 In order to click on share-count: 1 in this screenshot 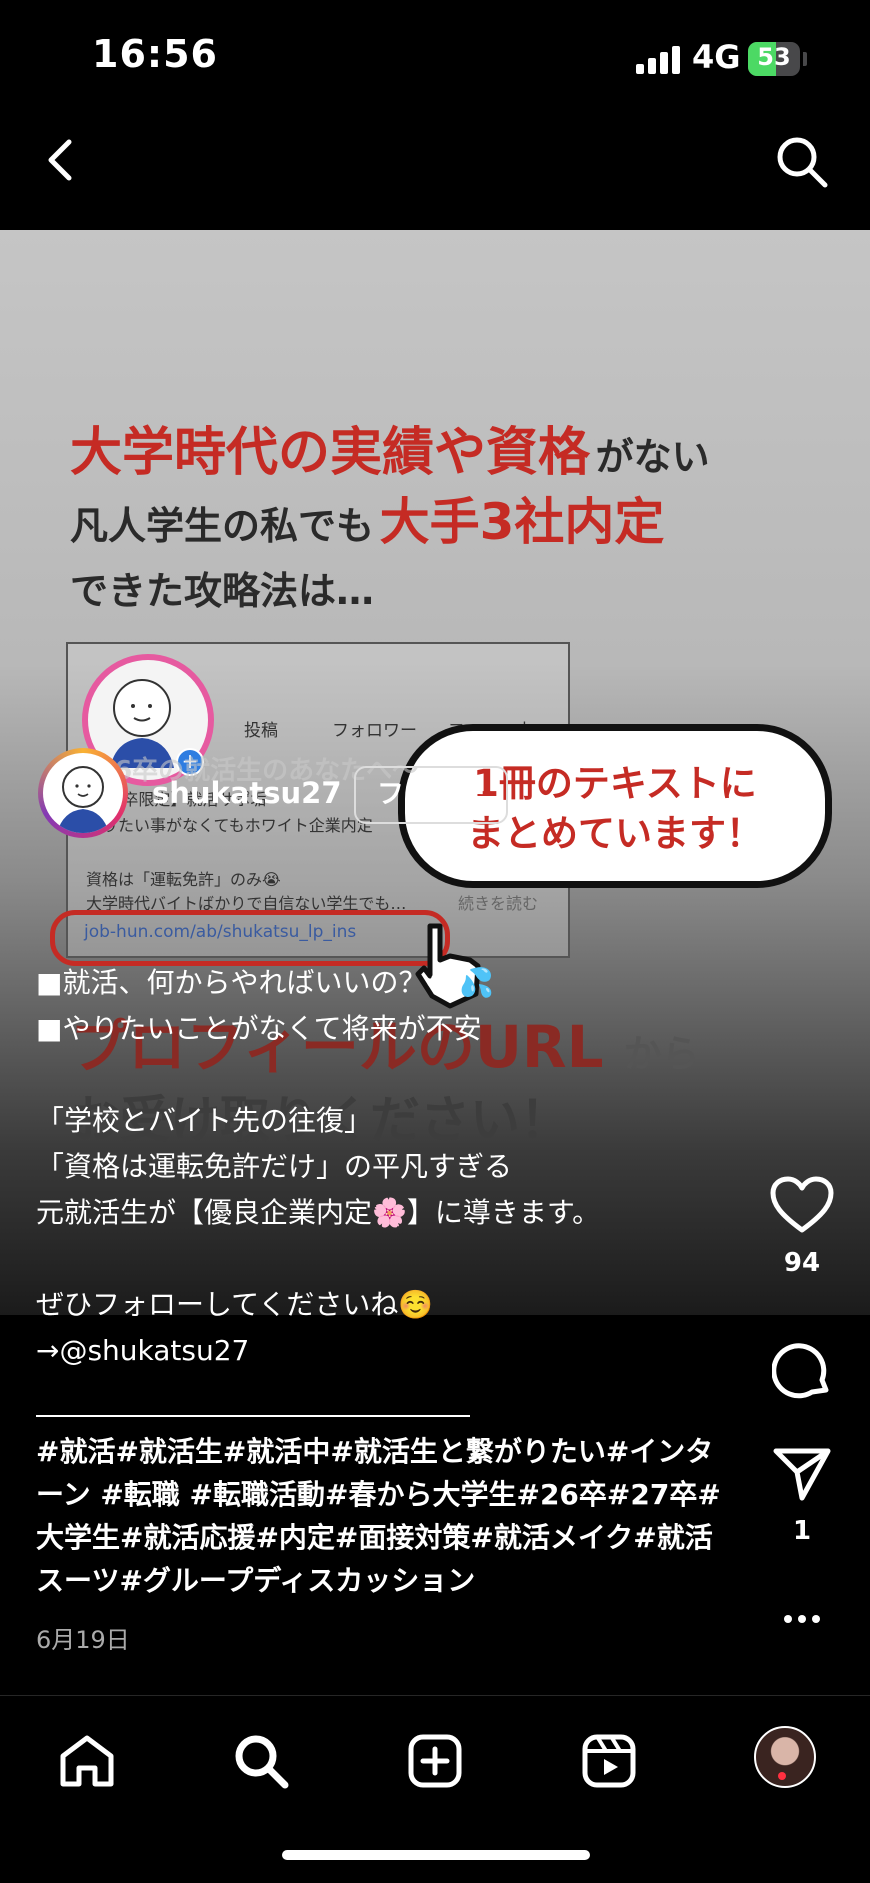, I will do `click(802, 1531)`.